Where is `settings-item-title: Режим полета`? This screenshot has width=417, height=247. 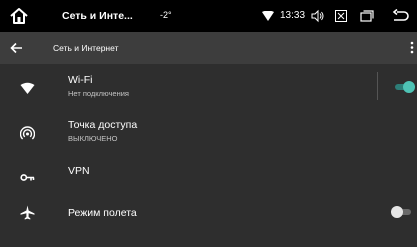 settings-item-title: Режим полета is located at coordinates (102, 213).